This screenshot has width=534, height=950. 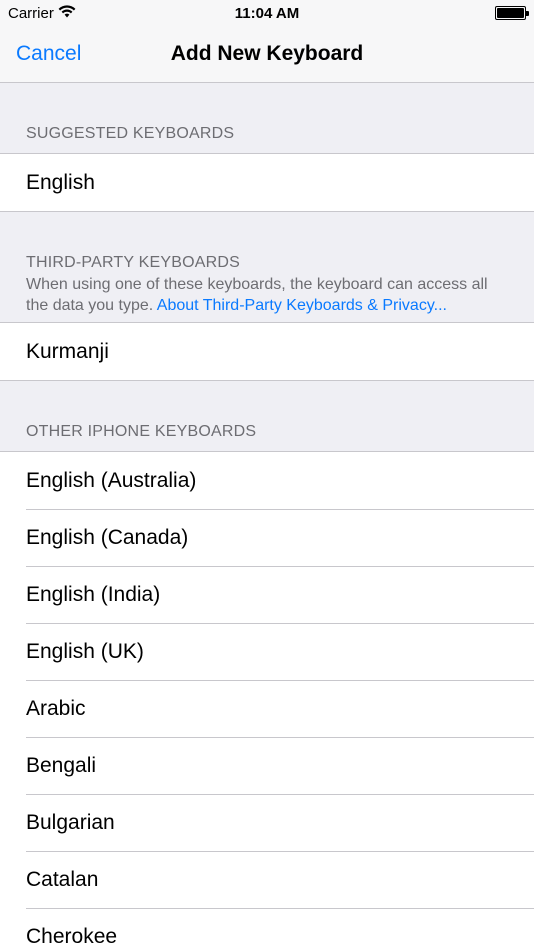 I want to click on keyboard-label: Bulgarian, so click(x=70, y=822).